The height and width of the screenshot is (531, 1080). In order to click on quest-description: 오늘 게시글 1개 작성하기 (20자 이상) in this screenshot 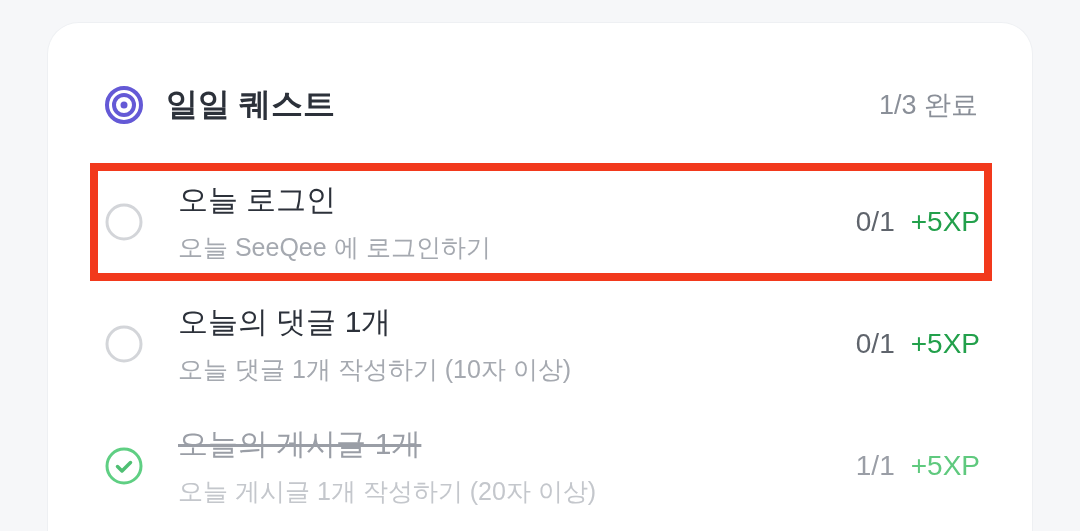, I will do `click(387, 491)`.